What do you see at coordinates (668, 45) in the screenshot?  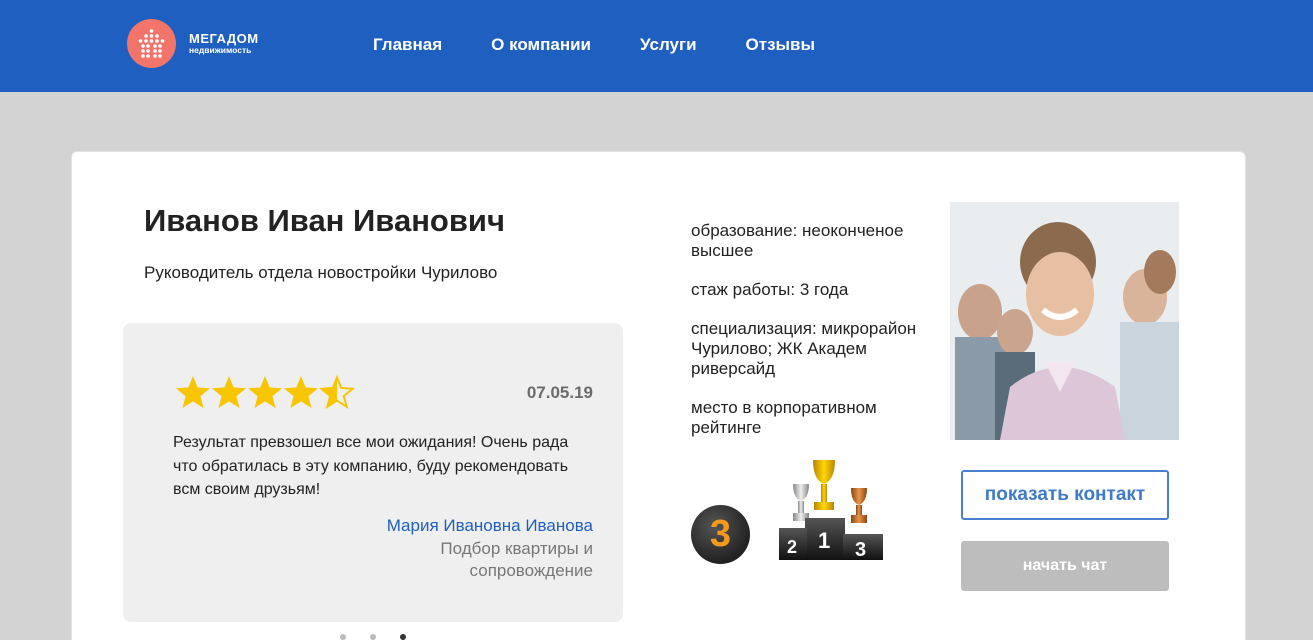 I see `nav-item-services: Услуги` at bounding box center [668, 45].